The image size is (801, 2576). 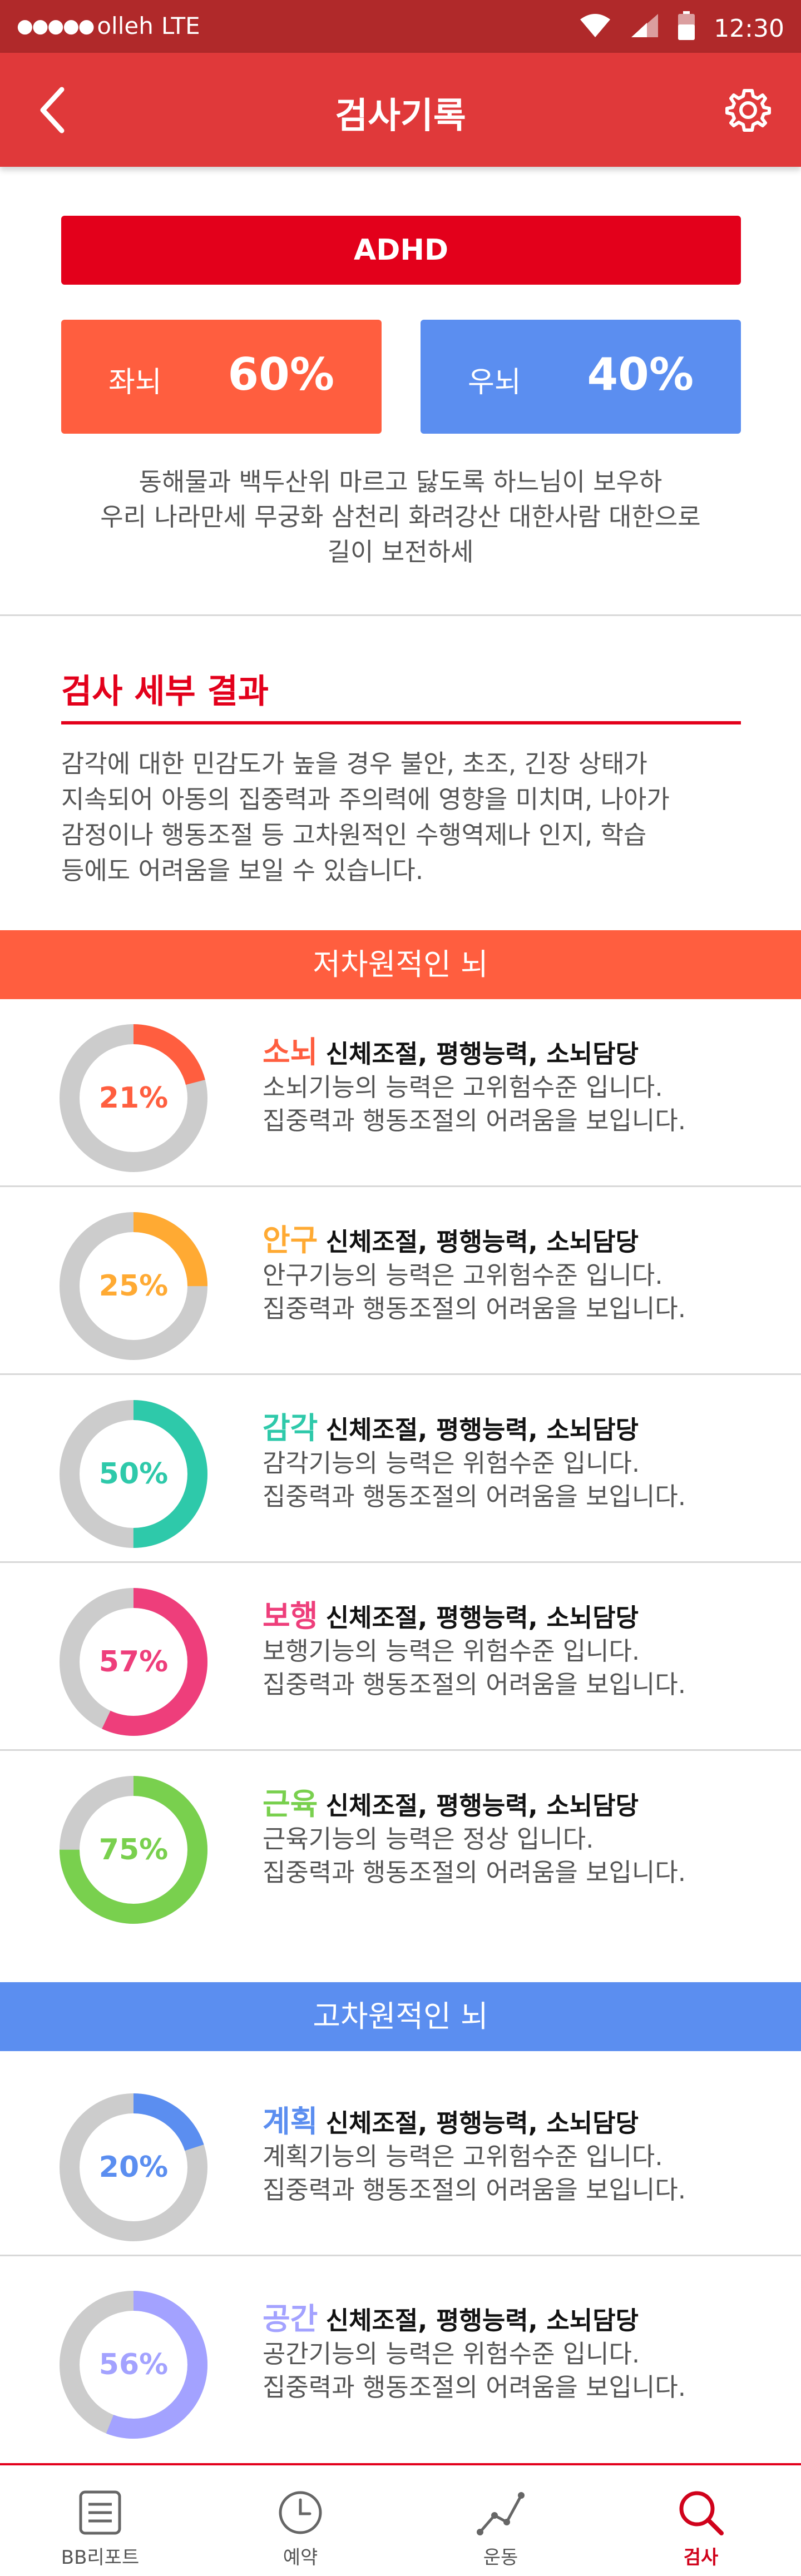 What do you see at coordinates (645, 28) in the screenshot?
I see `cell-signal-icon` at bounding box center [645, 28].